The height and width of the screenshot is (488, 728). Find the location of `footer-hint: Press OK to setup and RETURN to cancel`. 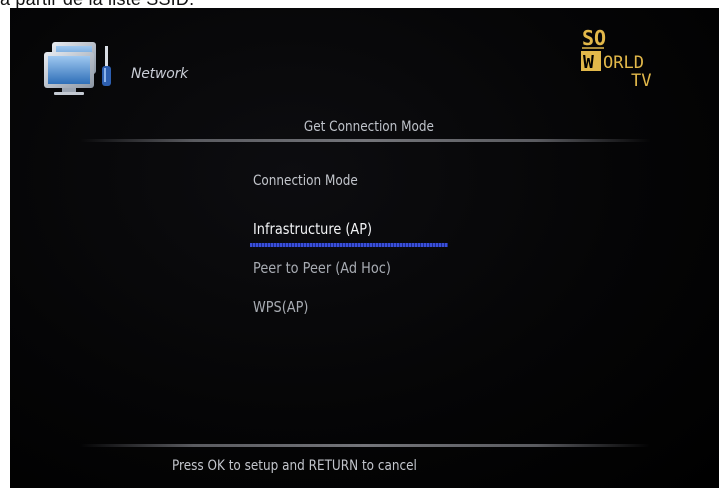

footer-hint: Press OK to setup and RETURN to cancel is located at coordinates (294, 466).